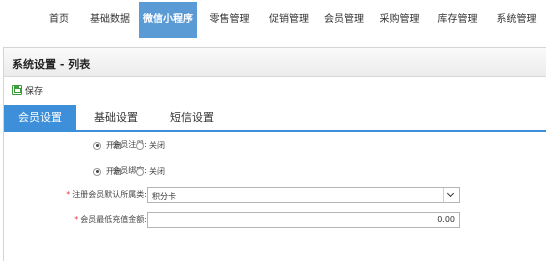 The image size is (546, 261). Describe the element at coordinates (192, 118) in the screenshot. I see `tab-sms-settings: 短信设置` at that location.